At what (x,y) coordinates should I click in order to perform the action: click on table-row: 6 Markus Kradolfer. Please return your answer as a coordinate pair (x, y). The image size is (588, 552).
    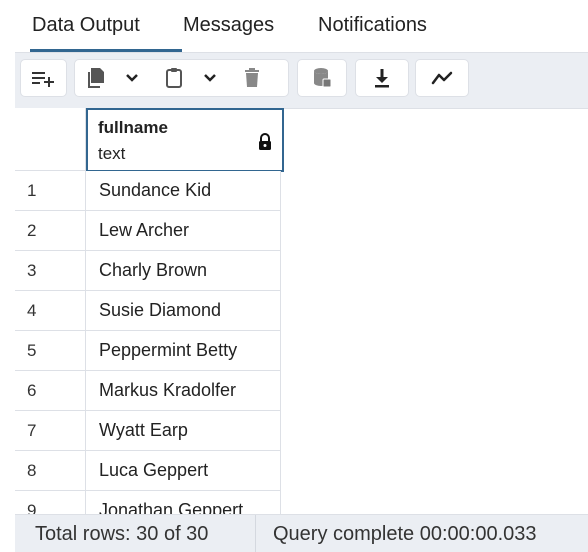
    Looking at the image, I should click on (148, 391).